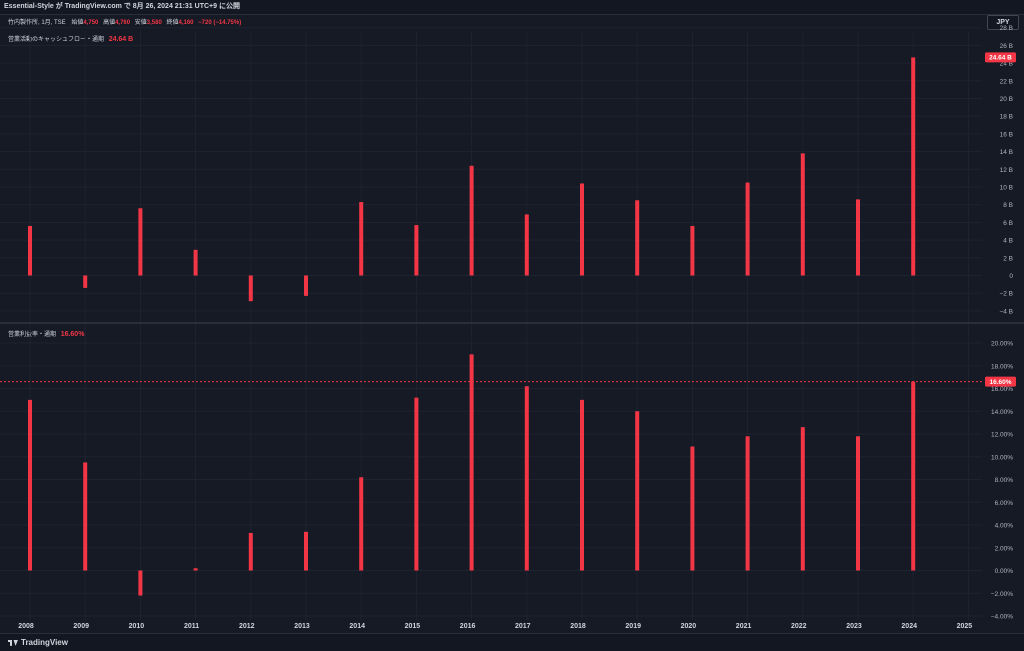 Image resolution: width=1024 pixels, height=651 pixels. What do you see at coordinates (1006, 117) in the screenshot?
I see `y-tick-label: 18 B` at bounding box center [1006, 117].